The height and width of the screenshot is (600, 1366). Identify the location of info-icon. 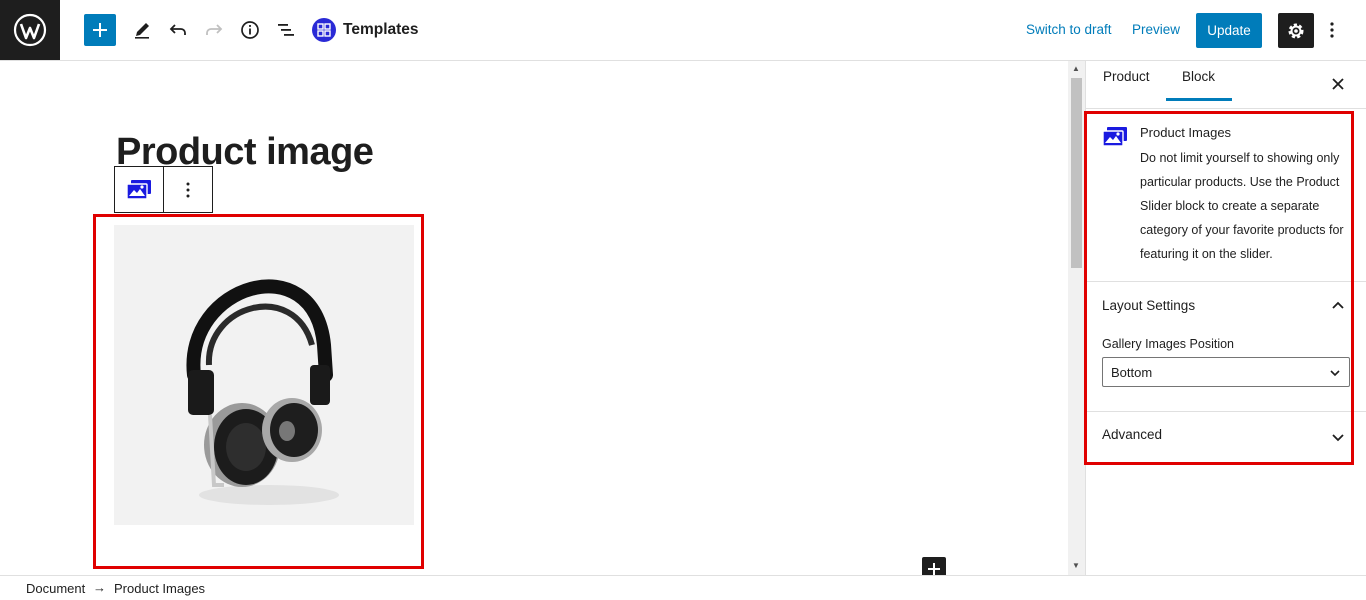
(250, 30).